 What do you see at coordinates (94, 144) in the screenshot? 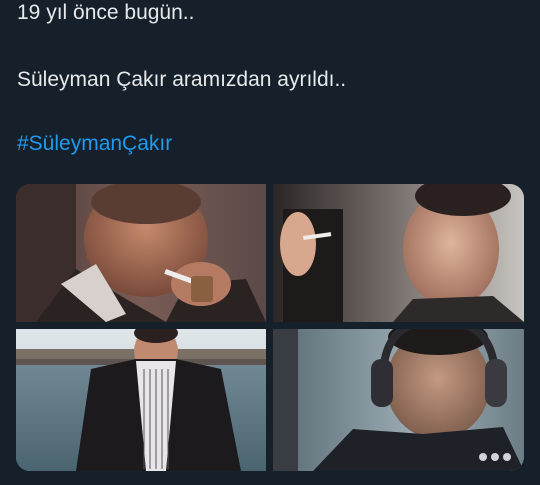
I see `hashtag-link: #SüleymanÇakır` at bounding box center [94, 144].